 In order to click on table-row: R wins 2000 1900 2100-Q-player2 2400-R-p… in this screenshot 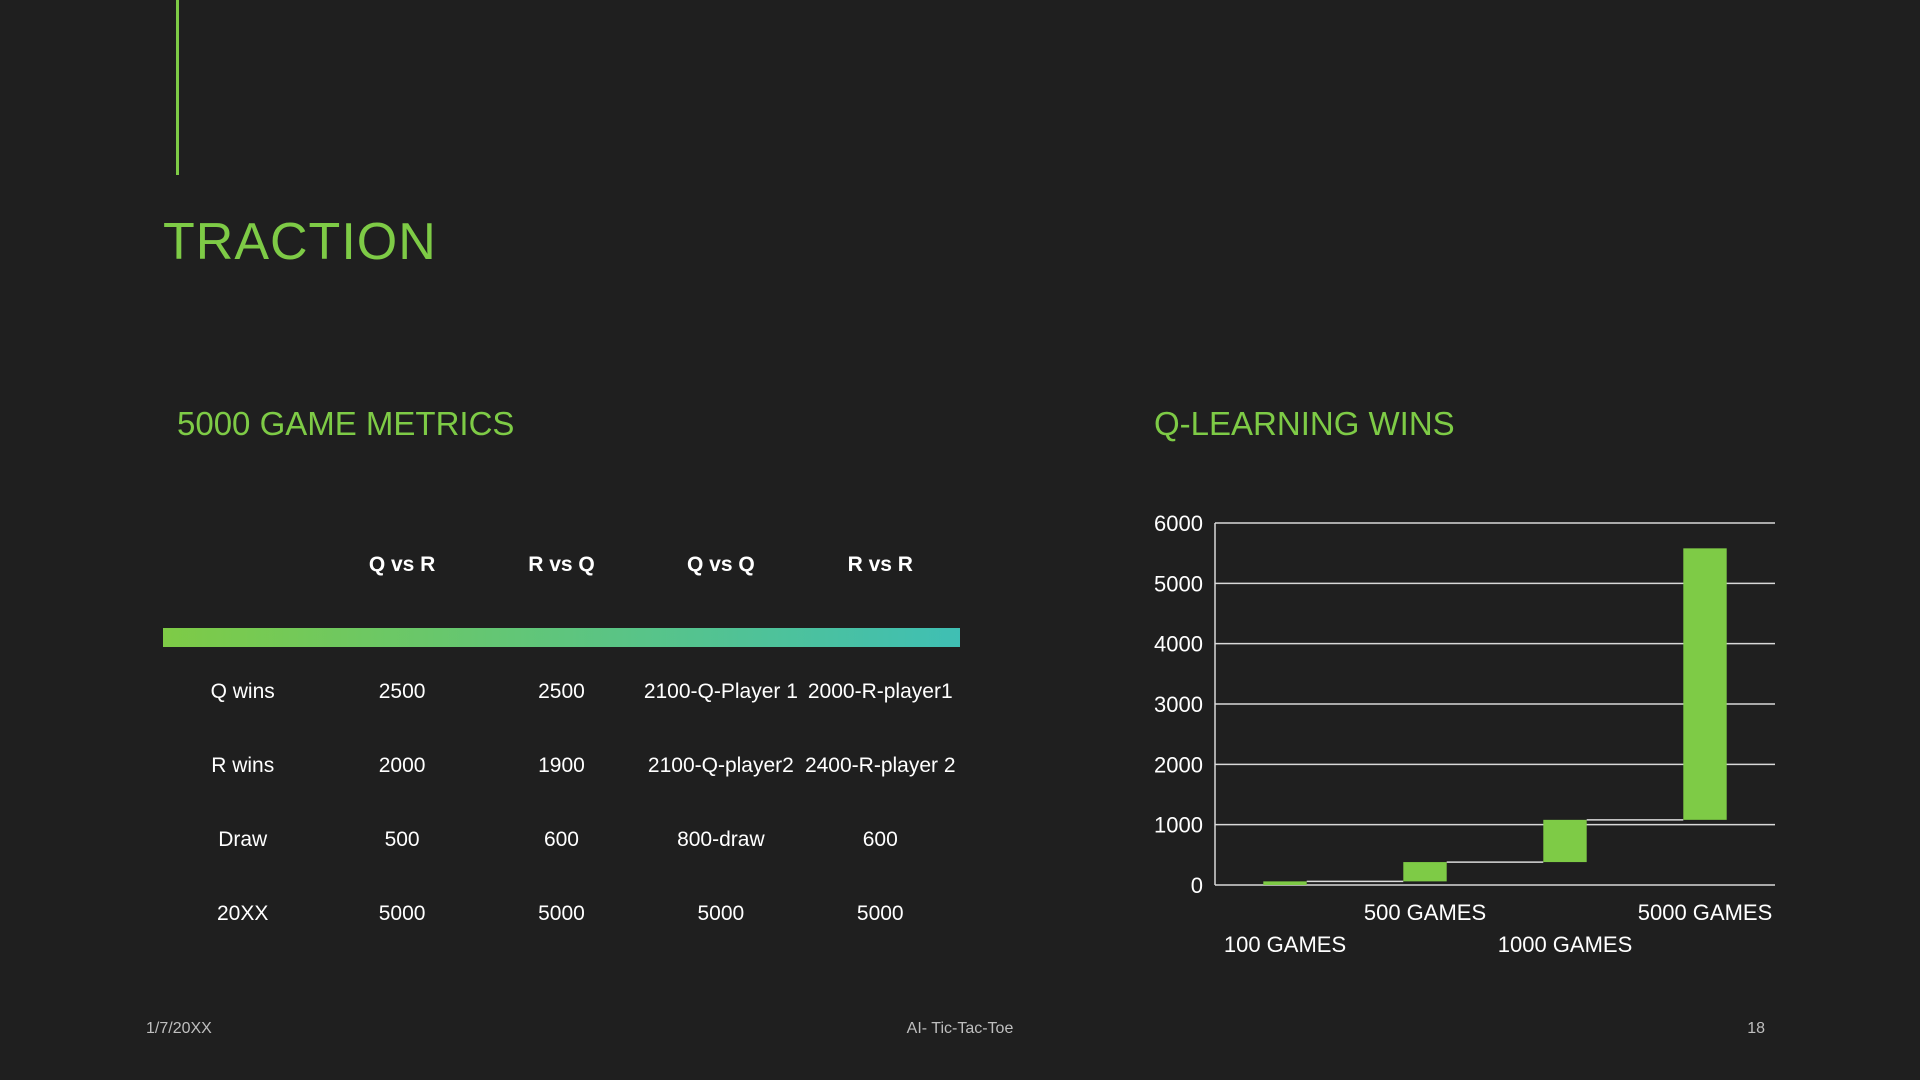, I will do `click(561, 765)`.